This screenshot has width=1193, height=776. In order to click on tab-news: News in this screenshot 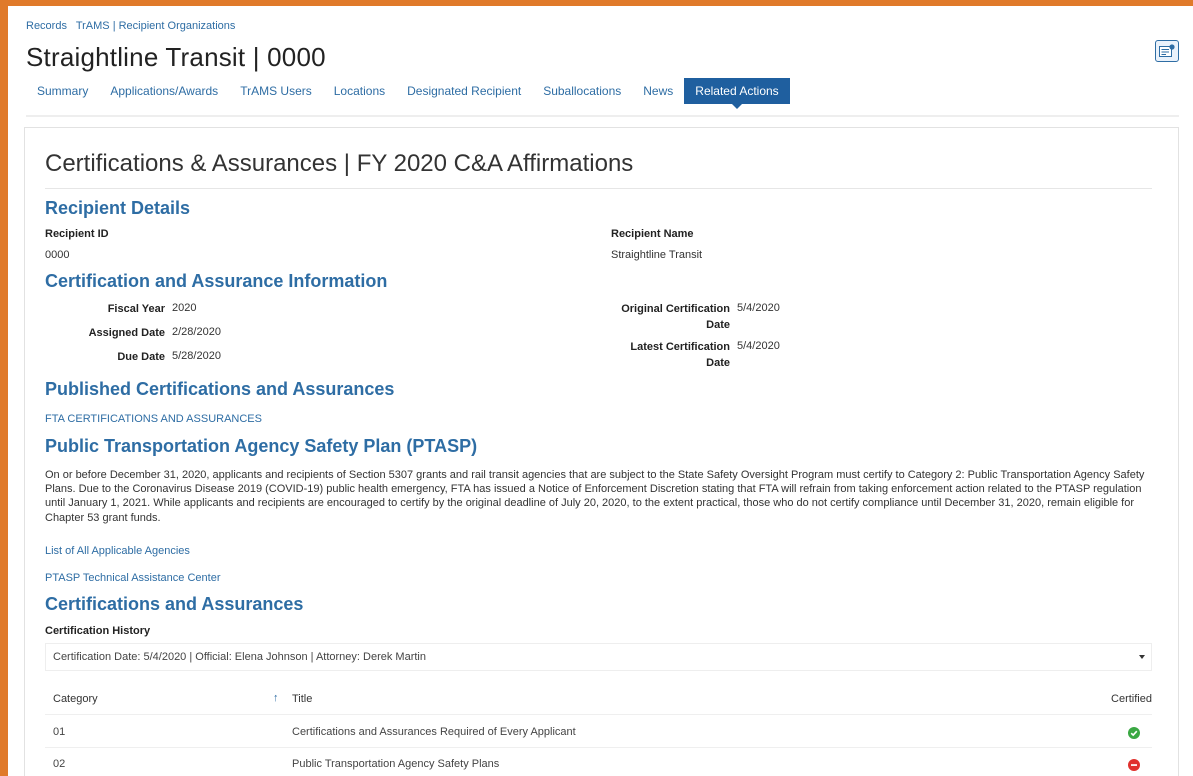, I will do `click(658, 91)`.